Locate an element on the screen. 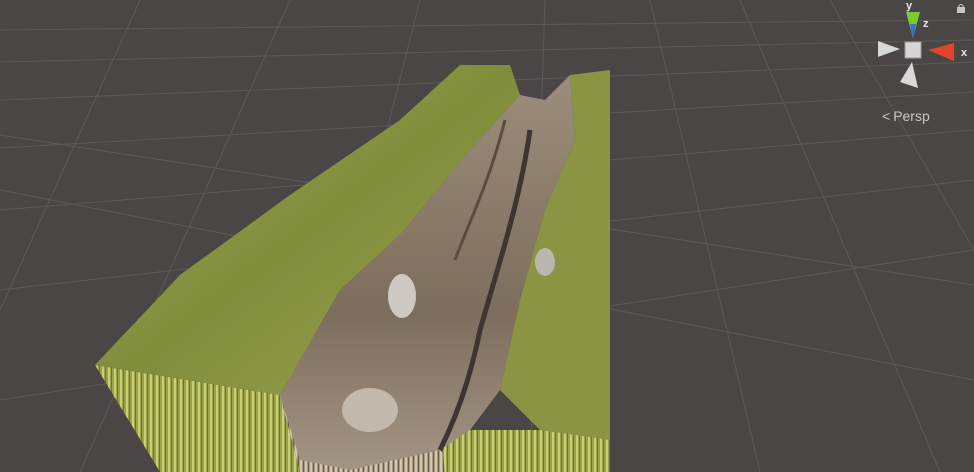  chevron-left-icon: < is located at coordinates (886, 116).